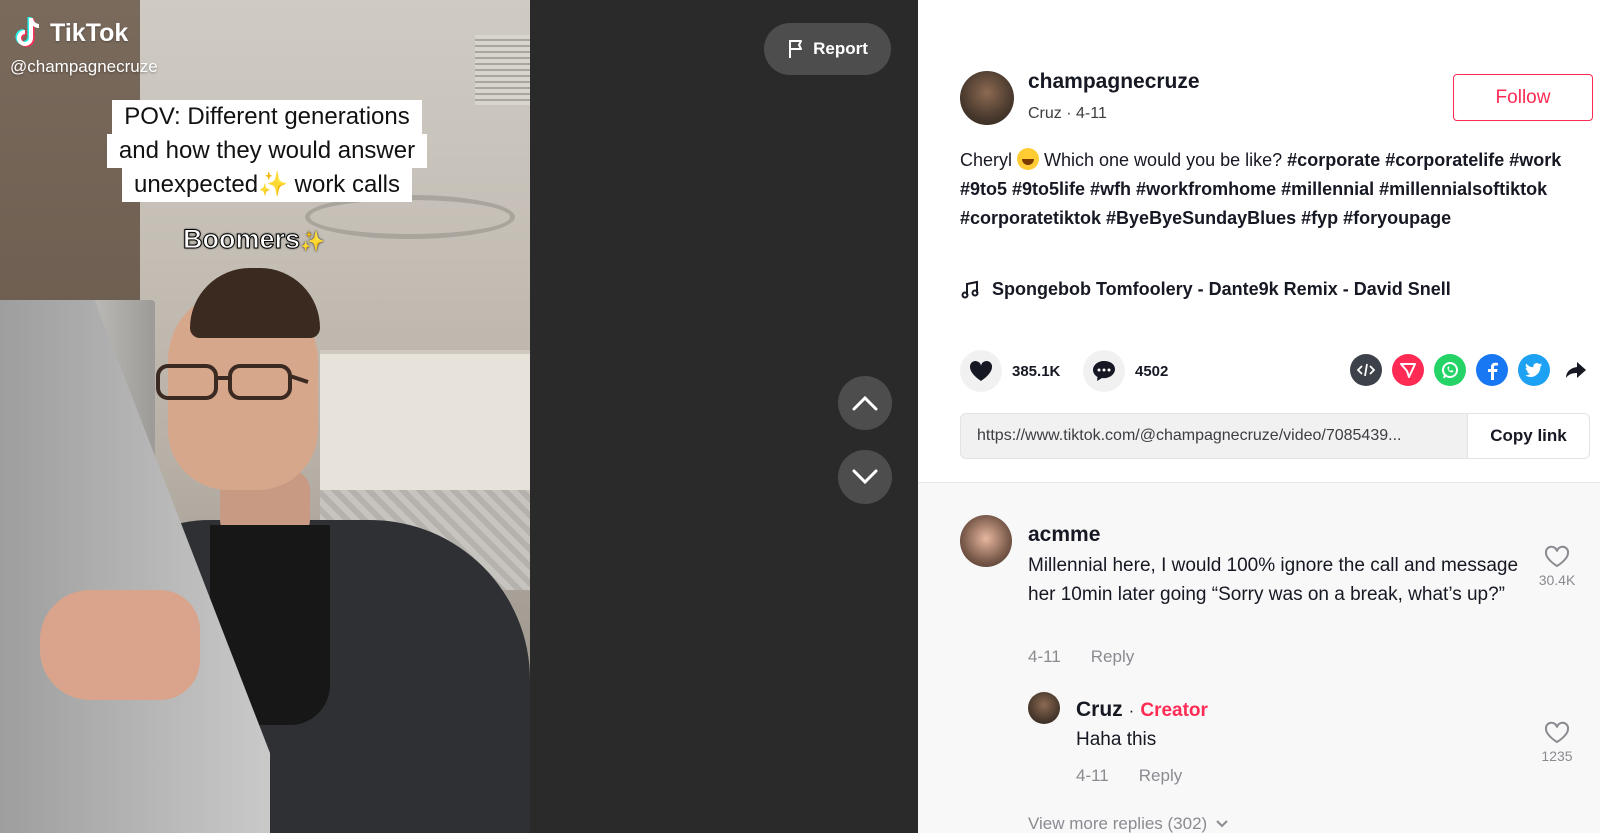 This screenshot has width=1600, height=833. I want to click on comment-count: 4502, so click(1152, 371).